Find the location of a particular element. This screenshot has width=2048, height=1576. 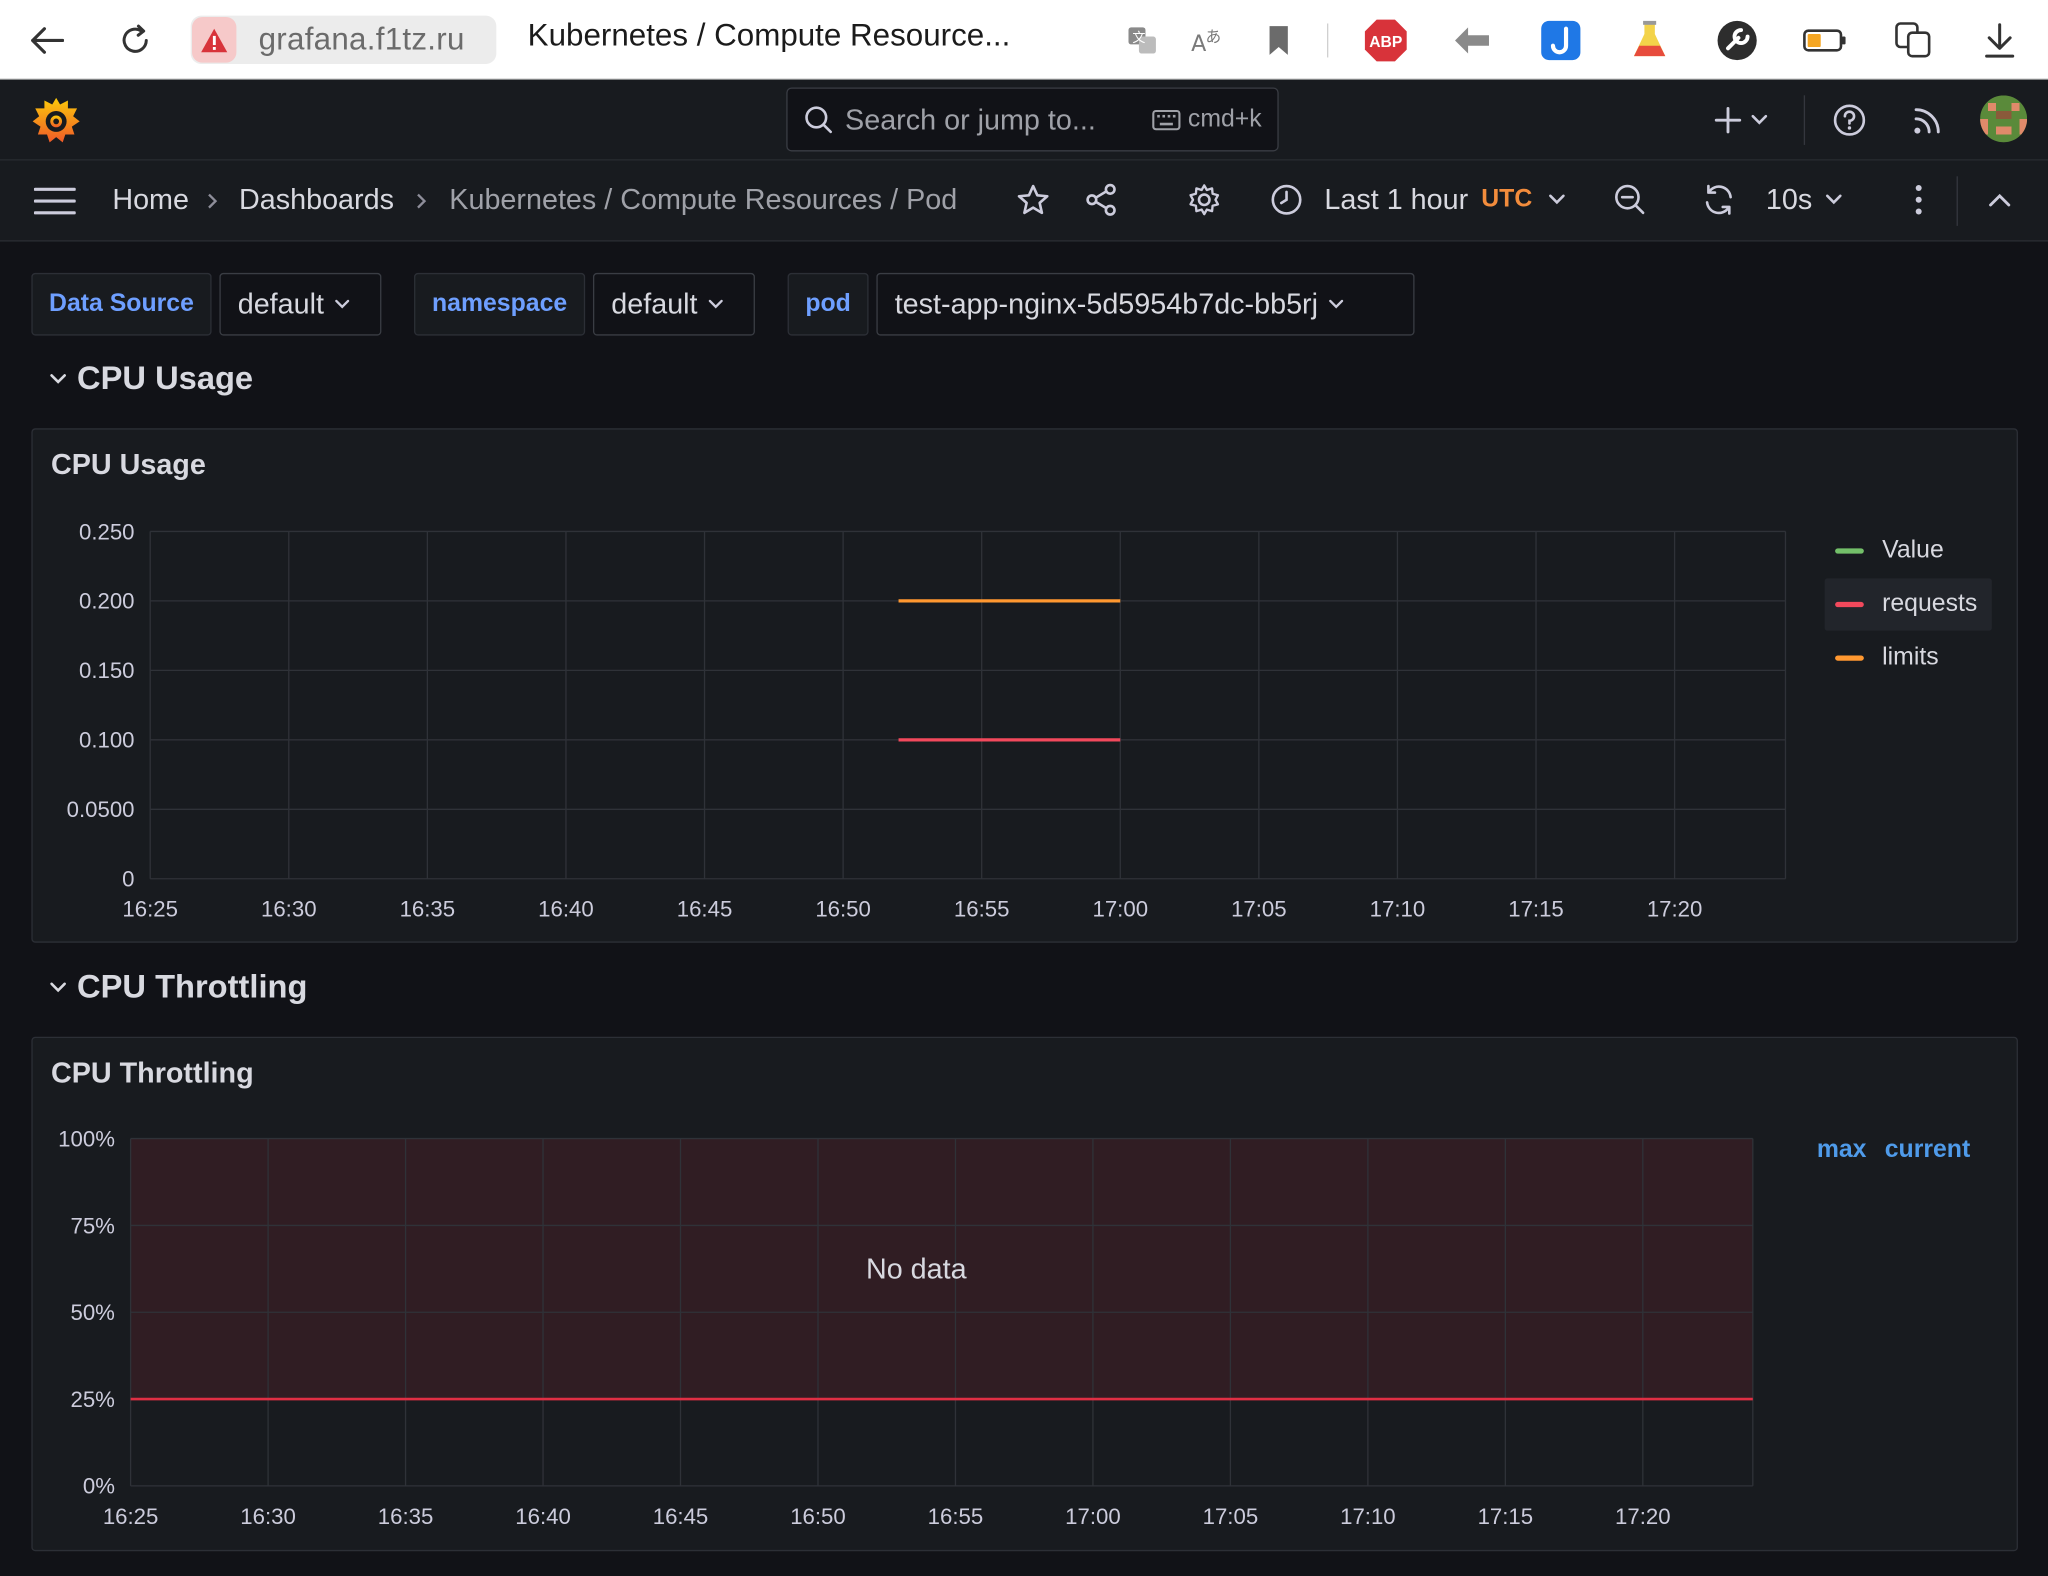

x-tick-label: 17:15 is located at coordinates (1506, 1516).